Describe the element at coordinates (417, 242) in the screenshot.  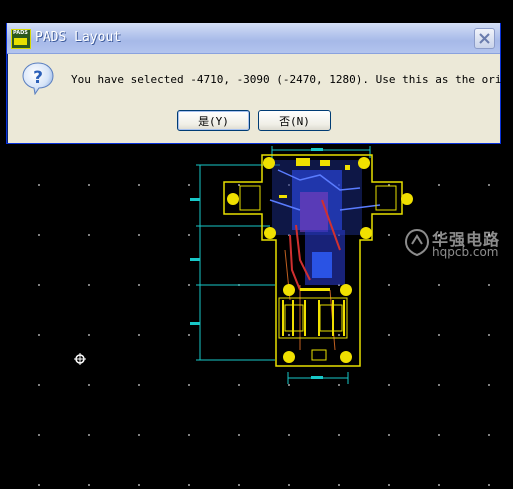
I see `watermark-logo-icon` at that location.